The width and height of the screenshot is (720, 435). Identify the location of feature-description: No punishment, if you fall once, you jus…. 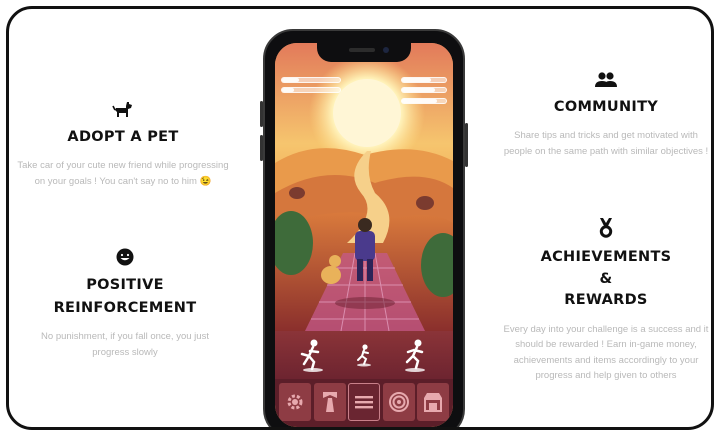
(125, 344).